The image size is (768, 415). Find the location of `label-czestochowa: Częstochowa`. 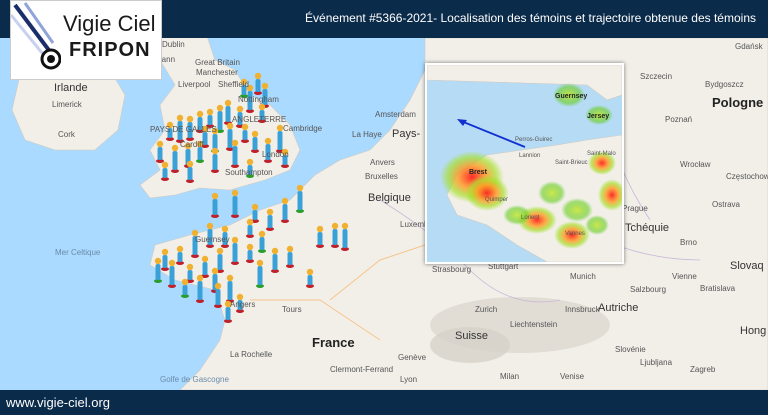

label-czestochowa: Częstochowa is located at coordinates (747, 176).